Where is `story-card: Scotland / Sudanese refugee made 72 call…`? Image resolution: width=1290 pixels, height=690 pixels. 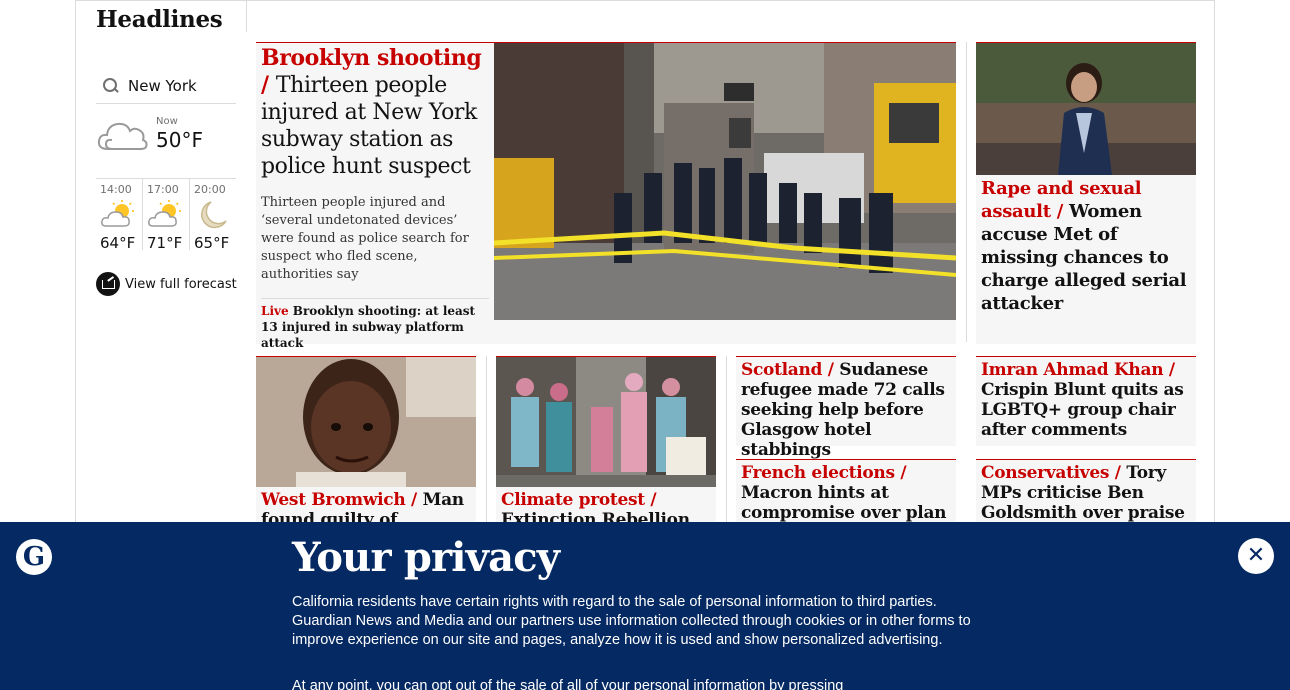 story-card: Scotland / Sudanese refugee made 72 call… is located at coordinates (846, 408).